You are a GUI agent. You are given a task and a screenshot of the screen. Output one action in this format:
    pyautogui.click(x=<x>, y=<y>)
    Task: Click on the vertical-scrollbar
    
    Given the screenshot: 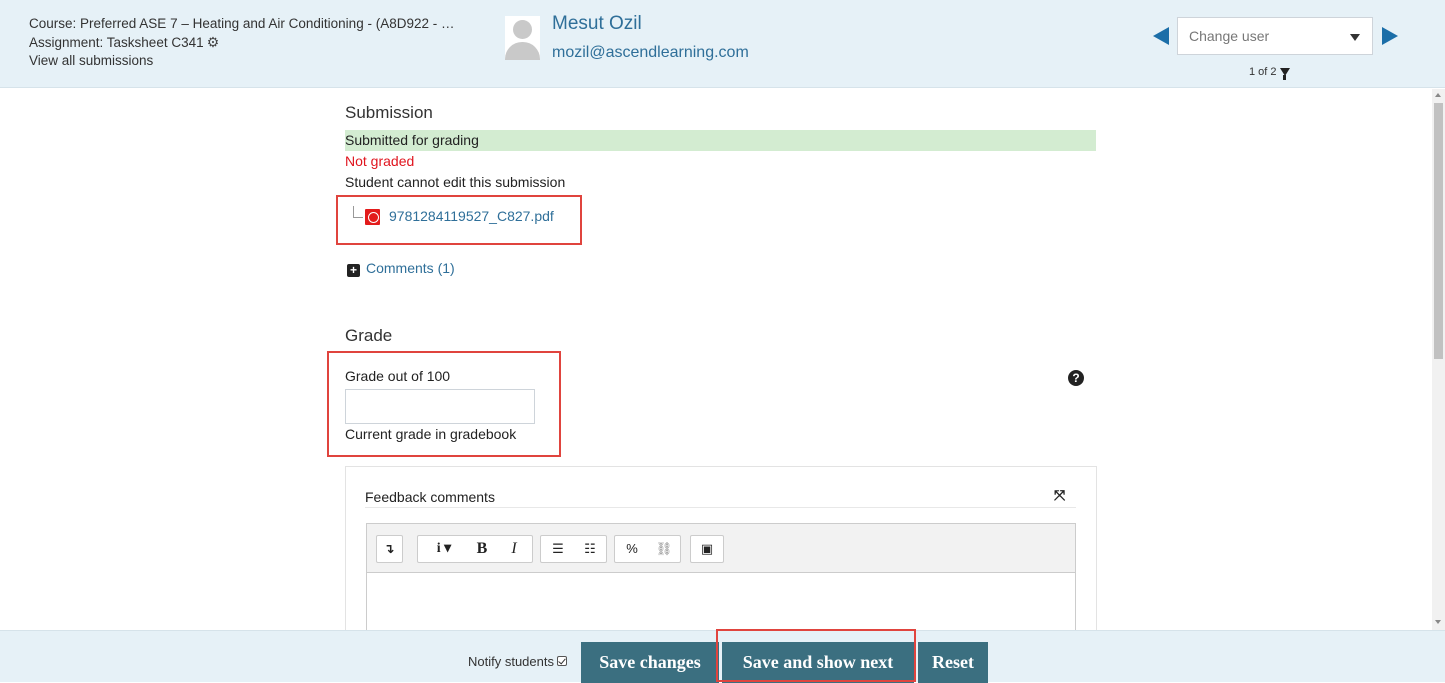 What is the action you would take?
    pyautogui.click(x=1438, y=359)
    